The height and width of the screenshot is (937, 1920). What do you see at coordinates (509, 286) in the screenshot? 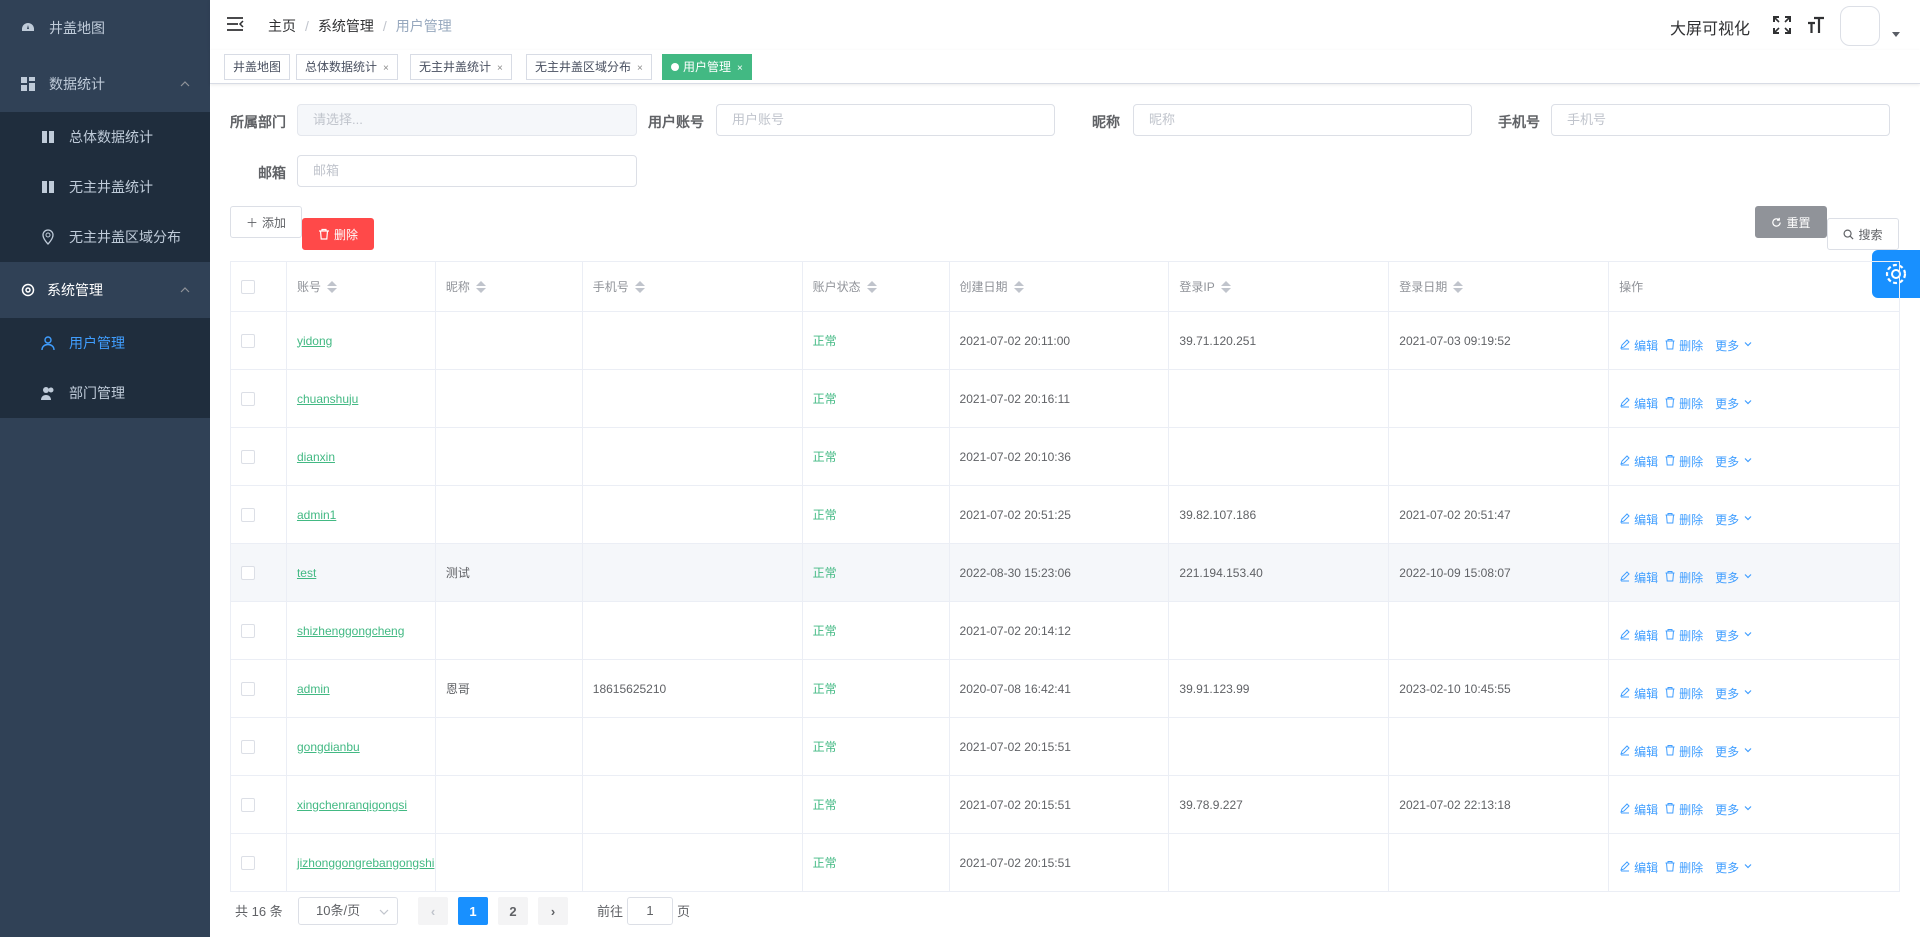
I see `col-nickname: 昵称` at bounding box center [509, 286].